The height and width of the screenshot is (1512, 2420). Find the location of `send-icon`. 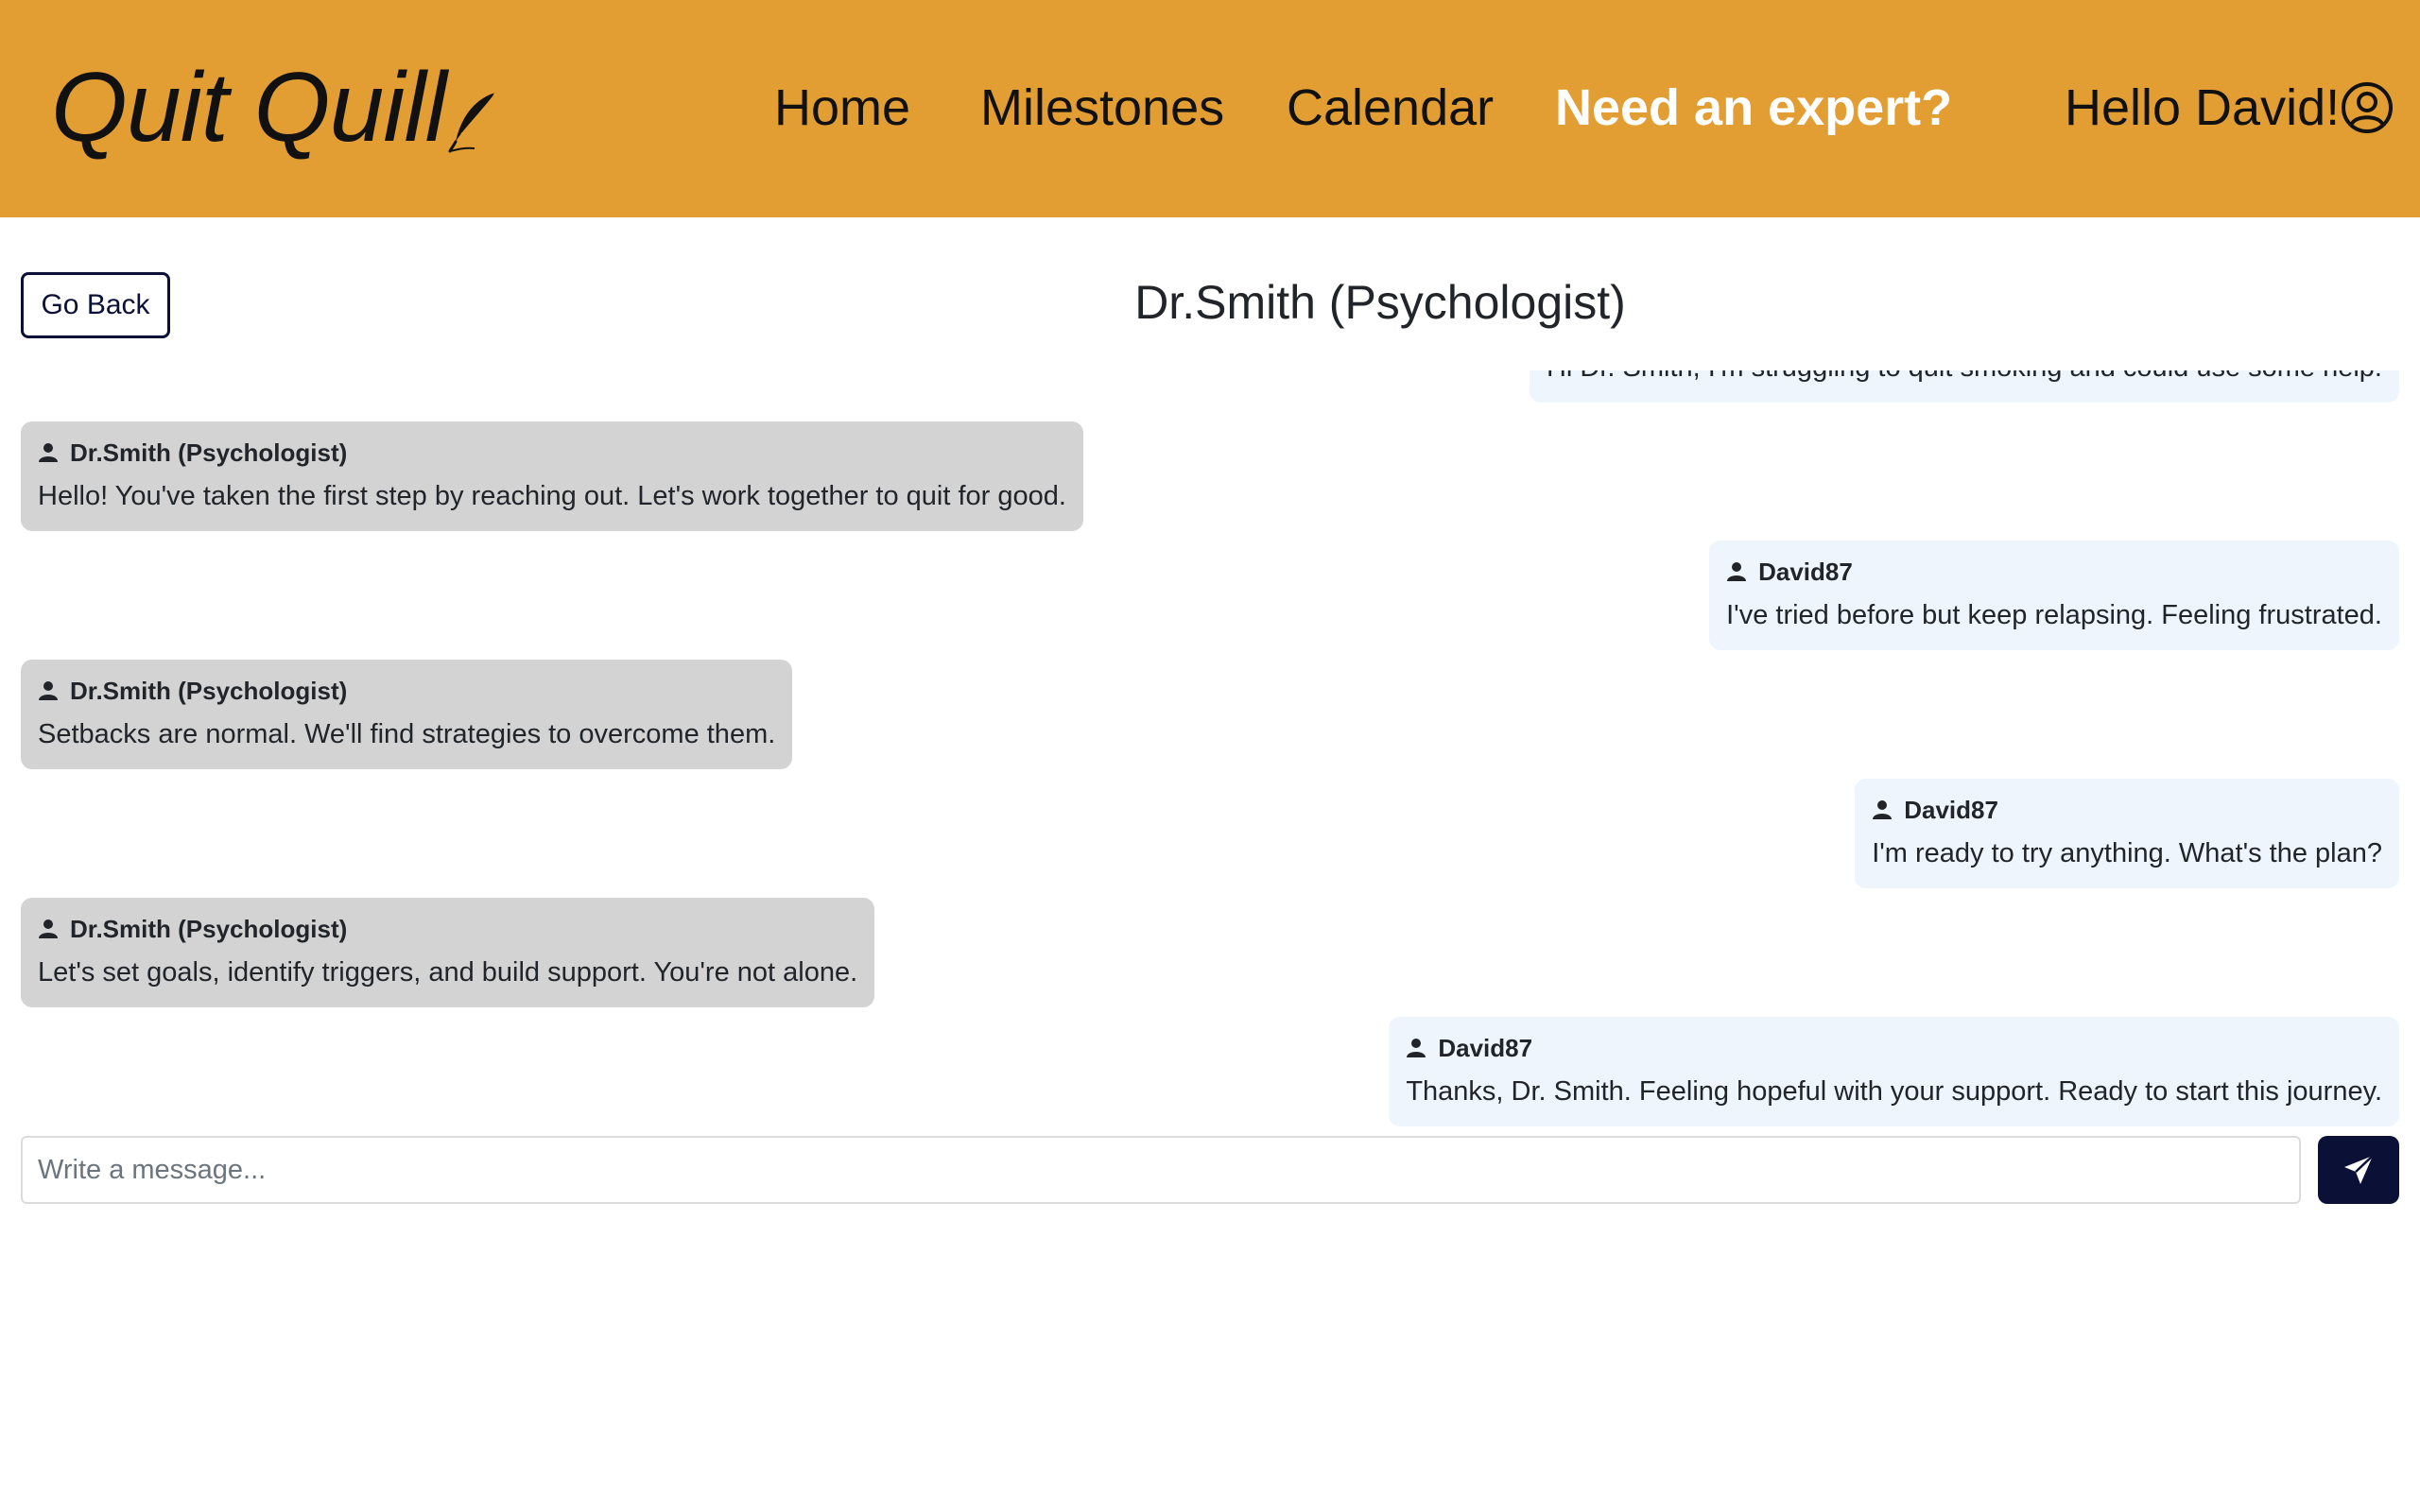

send-icon is located at coordinates (2359, 1169).